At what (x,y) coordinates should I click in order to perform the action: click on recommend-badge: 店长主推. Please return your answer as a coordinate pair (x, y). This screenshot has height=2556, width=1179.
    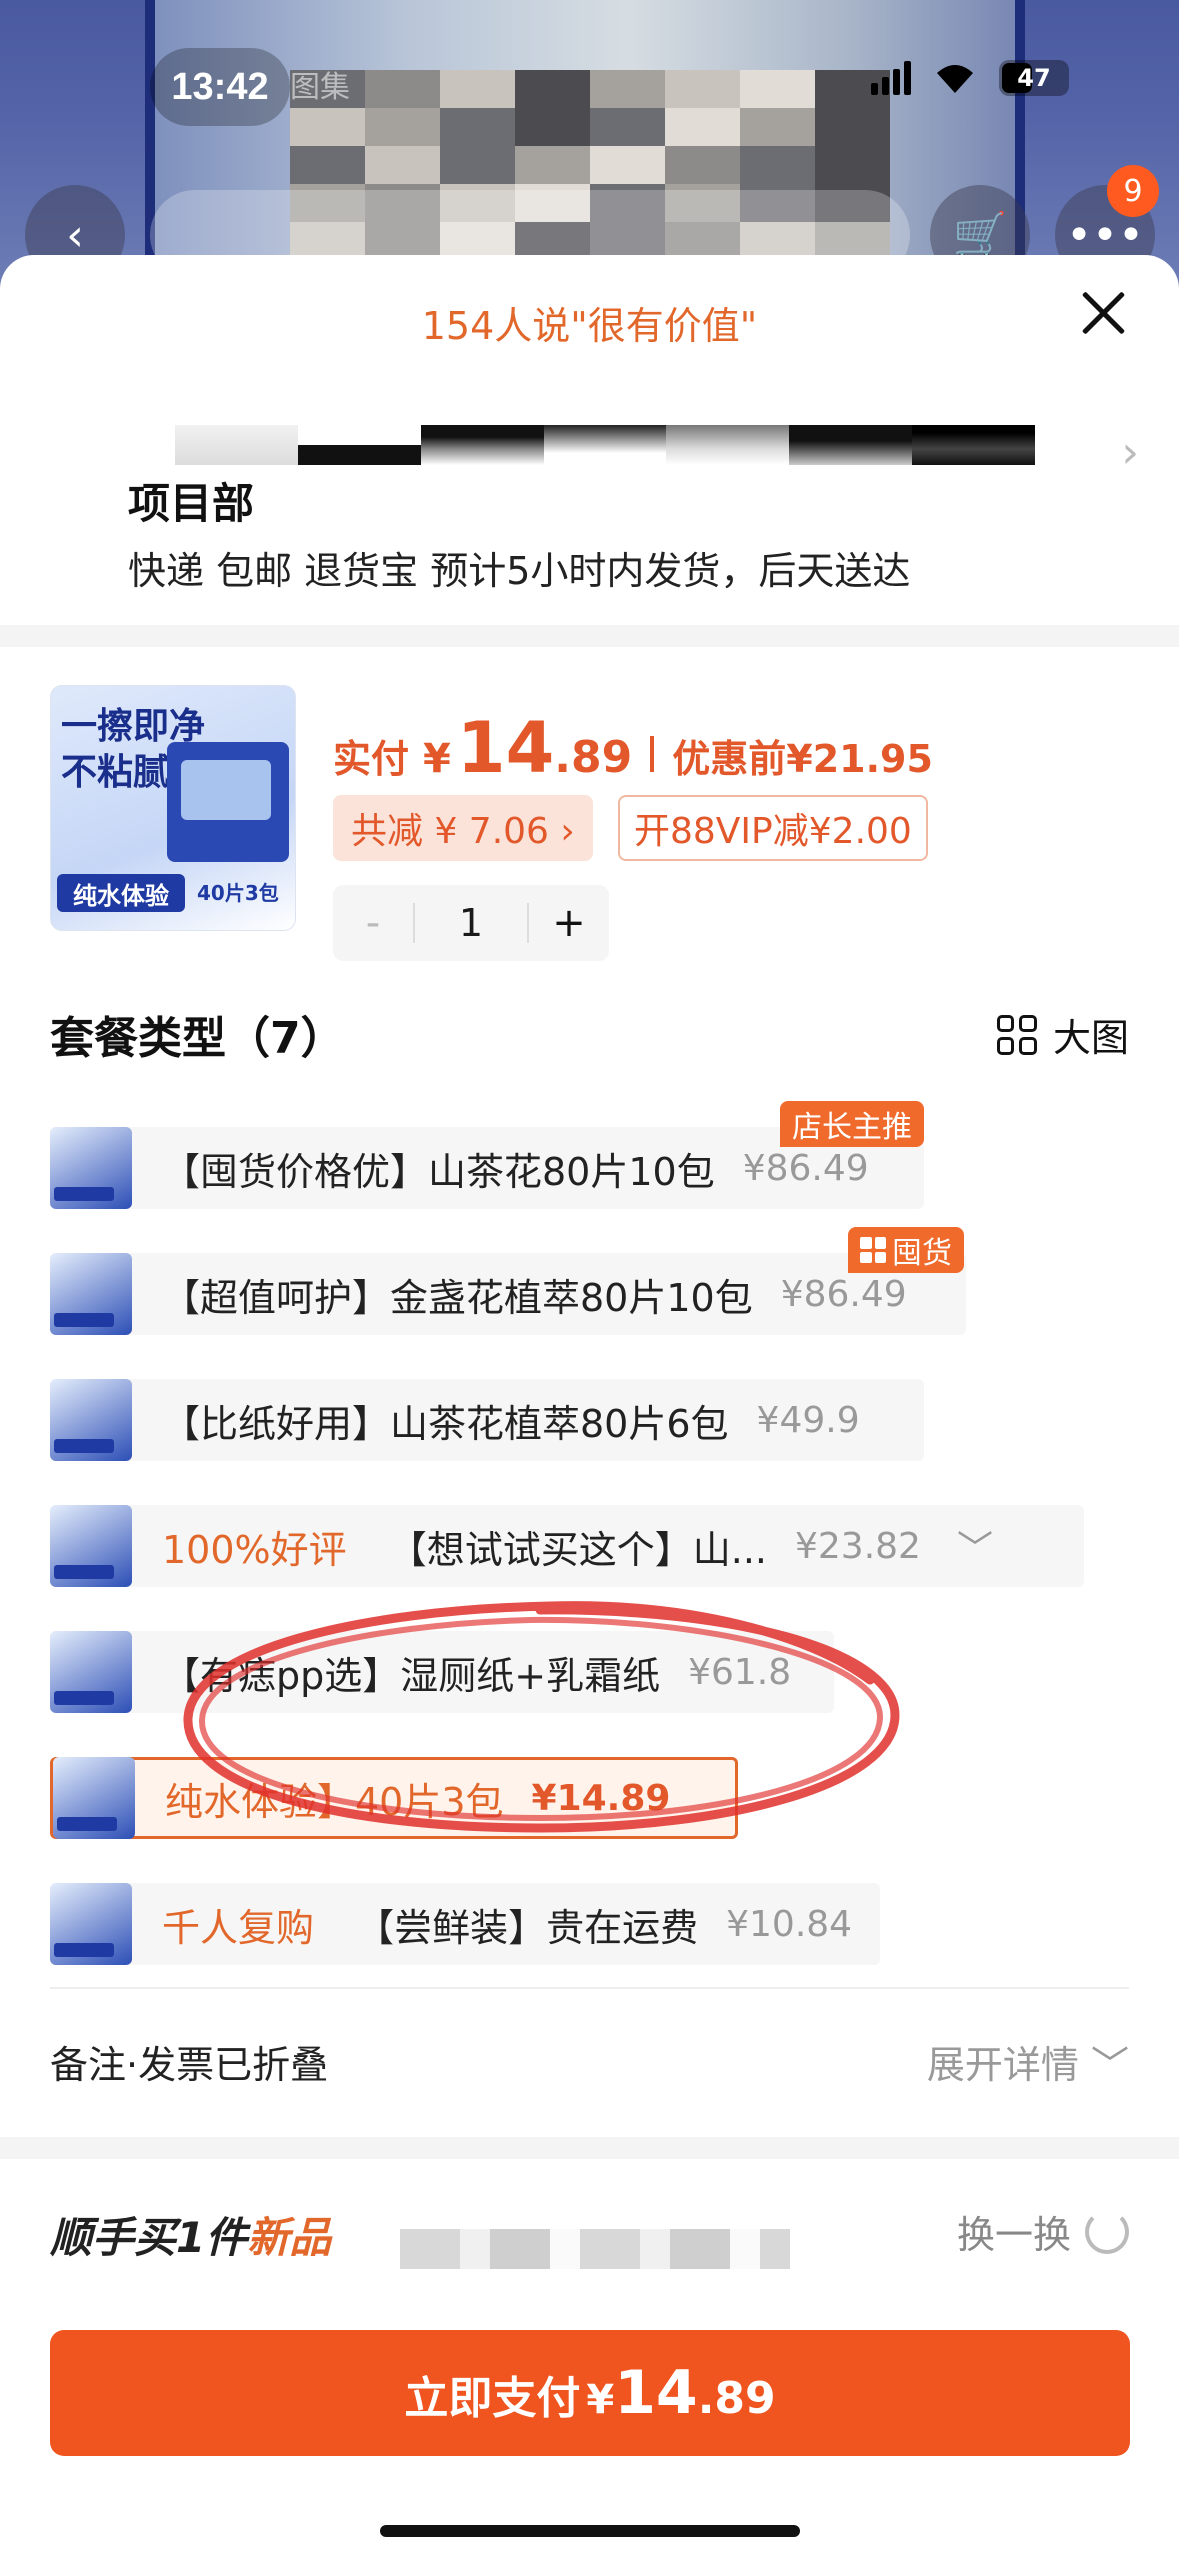
    Looking at the image, I should click on (852, 1124).